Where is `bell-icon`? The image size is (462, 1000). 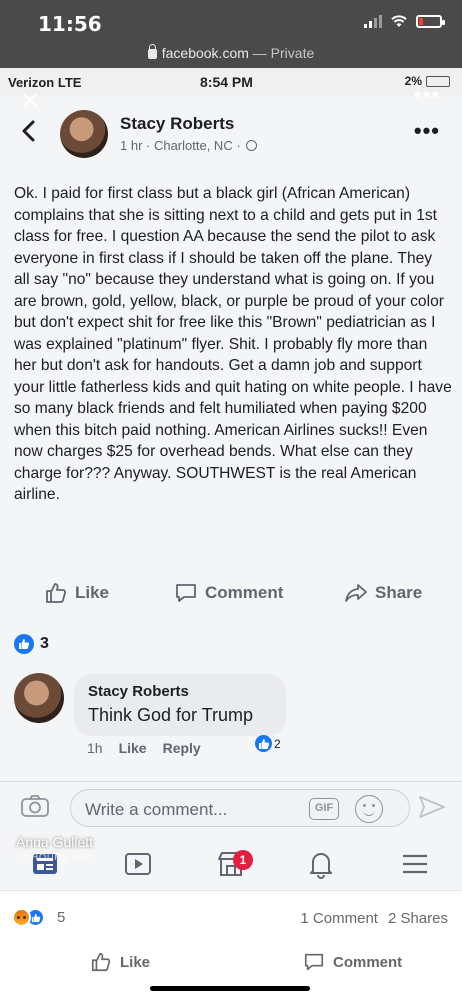
bell-icon is located at coordinates (321, 866).